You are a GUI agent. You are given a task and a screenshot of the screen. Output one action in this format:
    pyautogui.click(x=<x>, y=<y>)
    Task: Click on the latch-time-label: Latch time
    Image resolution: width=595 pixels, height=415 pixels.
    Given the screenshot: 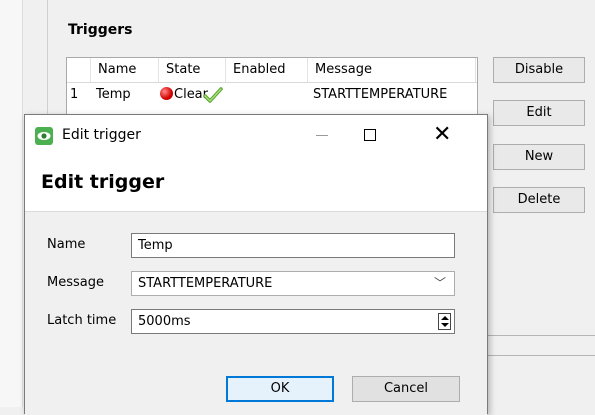 What is the action you would take?
    pyautogui.click(x=82, y=320)
    